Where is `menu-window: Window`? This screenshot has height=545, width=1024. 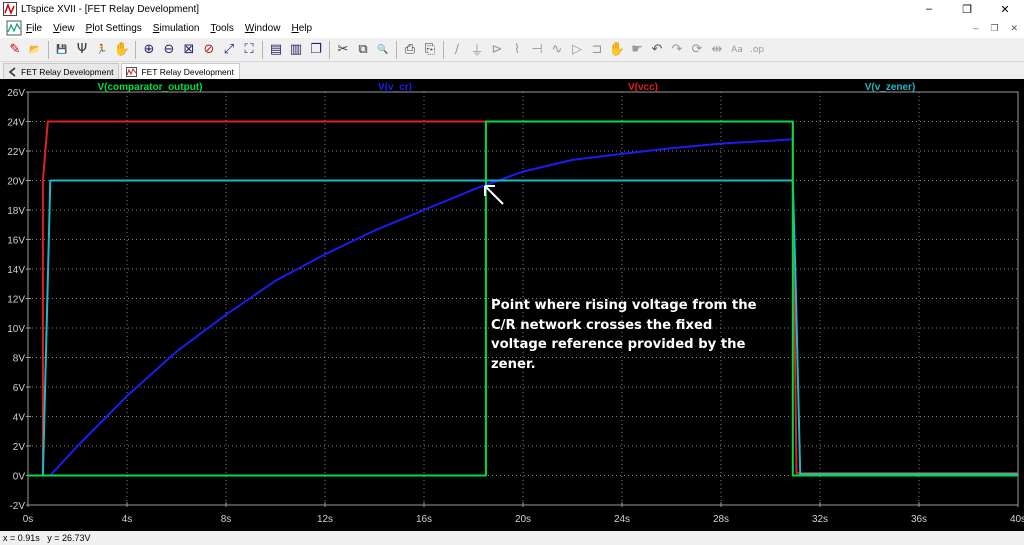 menu-window: Window is located at coordinates (263, 28).